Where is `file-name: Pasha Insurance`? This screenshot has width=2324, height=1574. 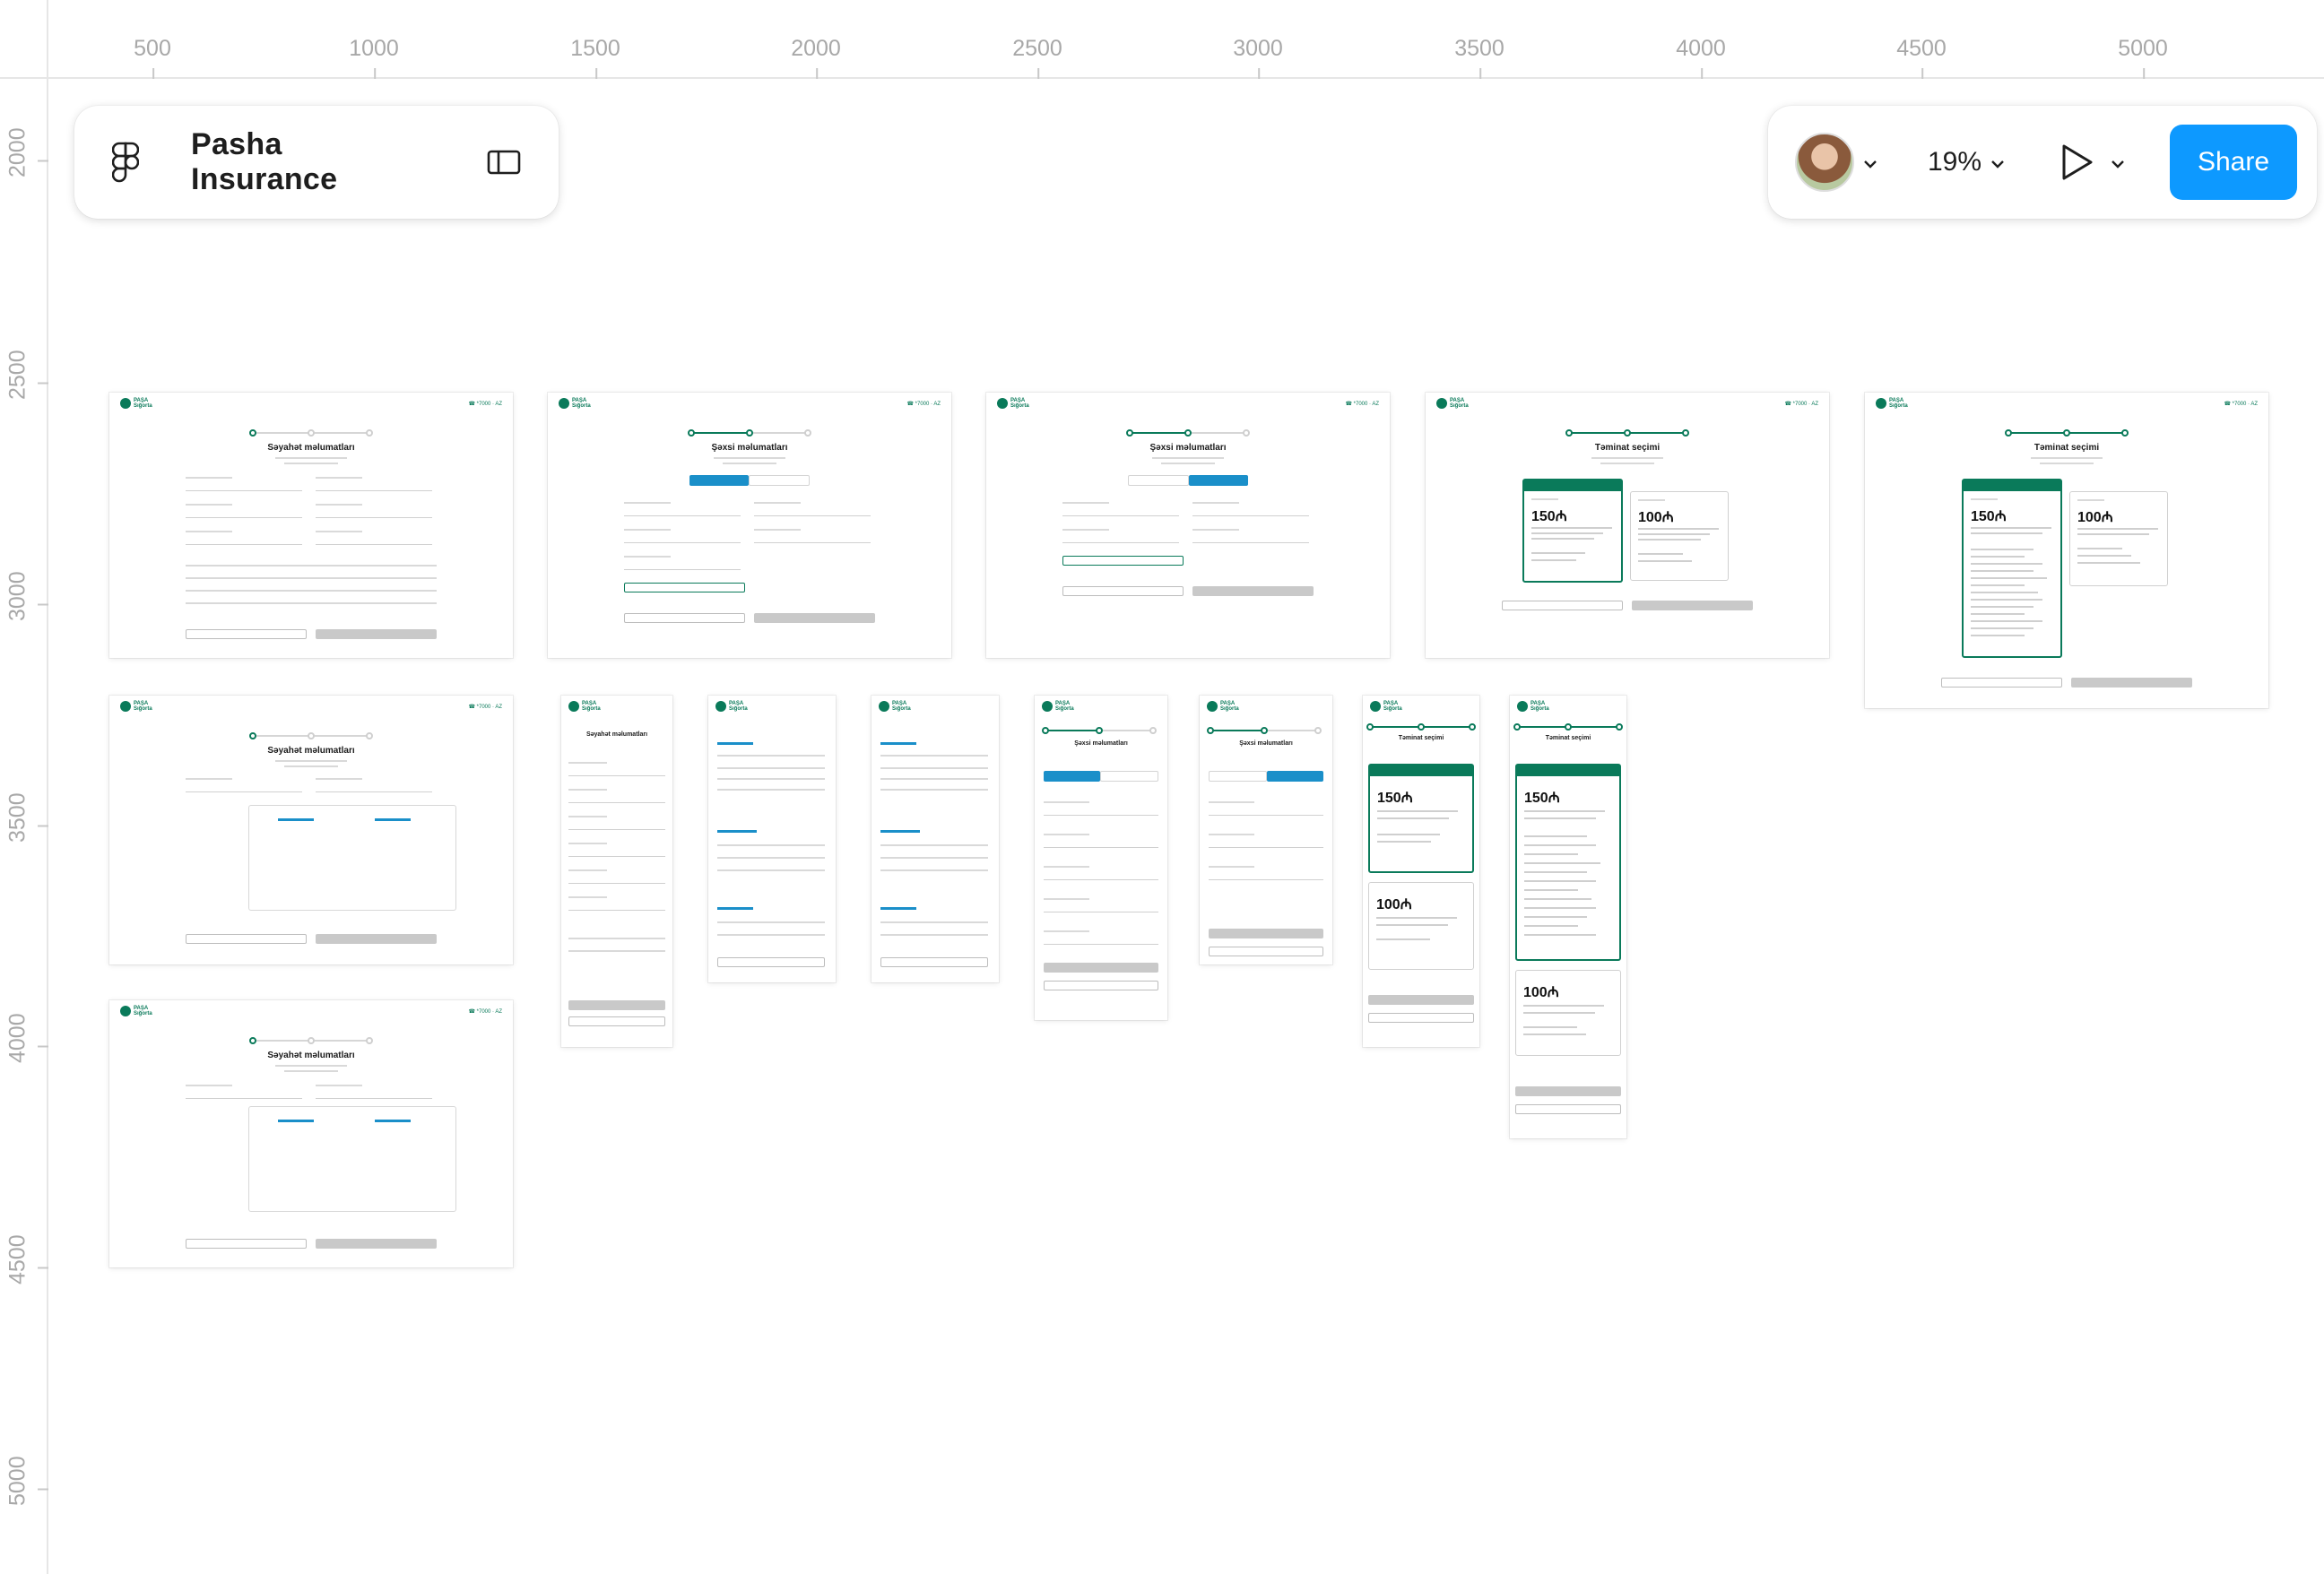 file-name: Pasha Insurance is located at coordinates (314, 162).